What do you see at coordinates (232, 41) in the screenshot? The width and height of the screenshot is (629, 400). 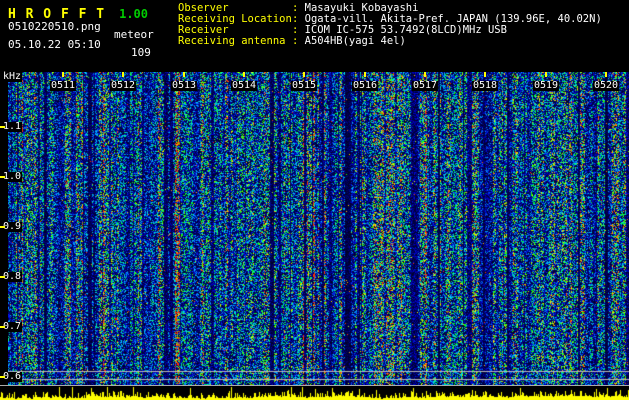 I see `info-label: Receiving antenna` at bounding box center [232, 41].